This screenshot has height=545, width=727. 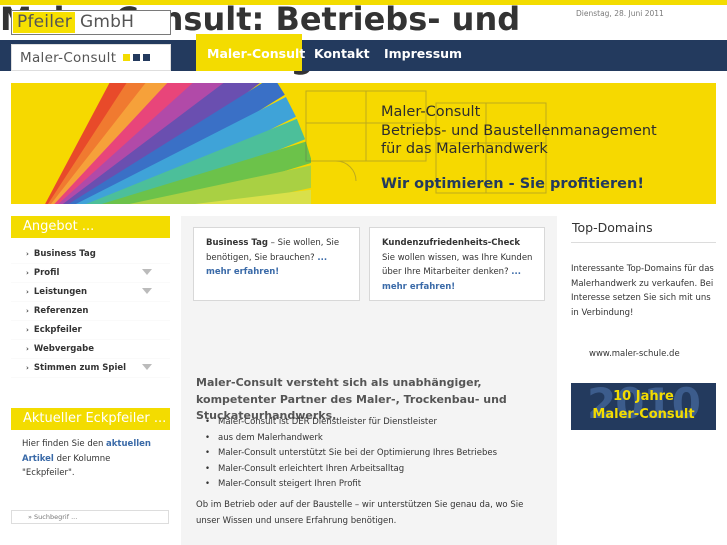 I want to click on current-date: Dienstag, 28. Juni 2011, so click(x=620, y=13).